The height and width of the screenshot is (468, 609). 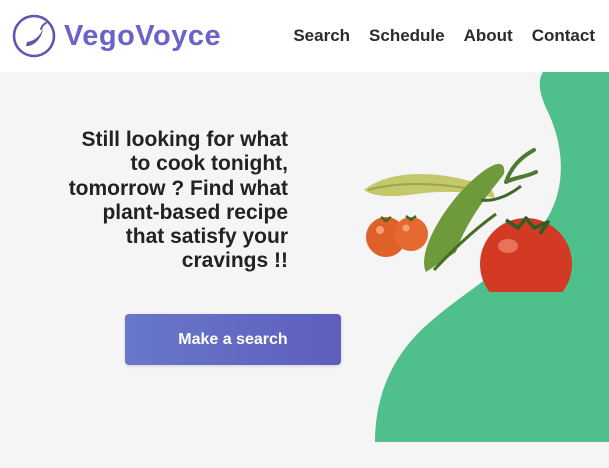 I want to click on main-nav: Search Schedule About Contact, so click(x=444, y=36).